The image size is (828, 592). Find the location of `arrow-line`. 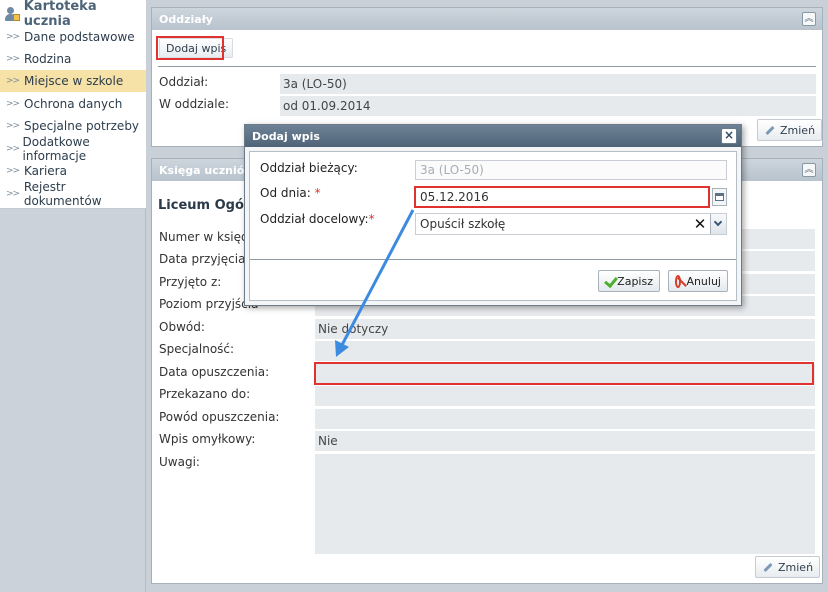

arrow-line is located at coordinates (377, 277).